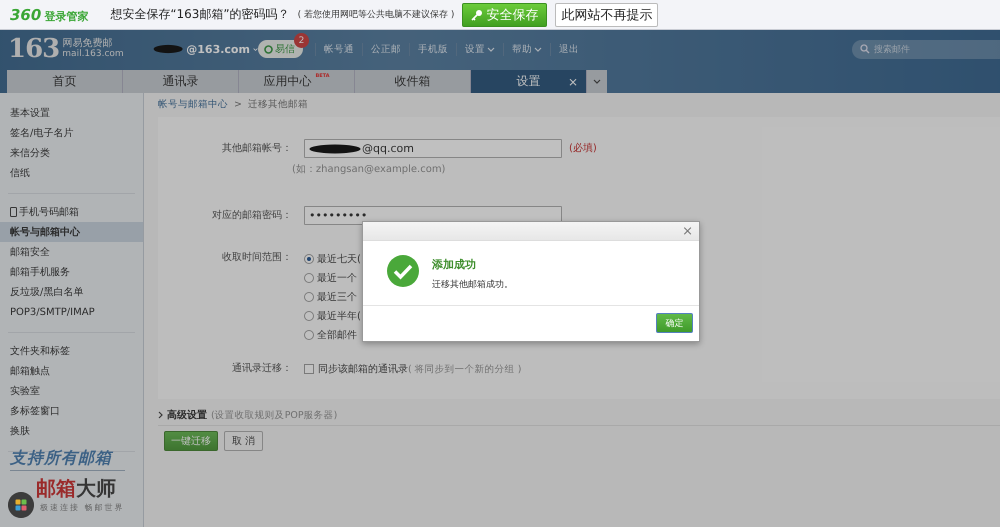 Image resolution: width=1000 pixels, height=527 pixels. I want to click on field-label: 对应的邮箱密码：, so click(252, 215).